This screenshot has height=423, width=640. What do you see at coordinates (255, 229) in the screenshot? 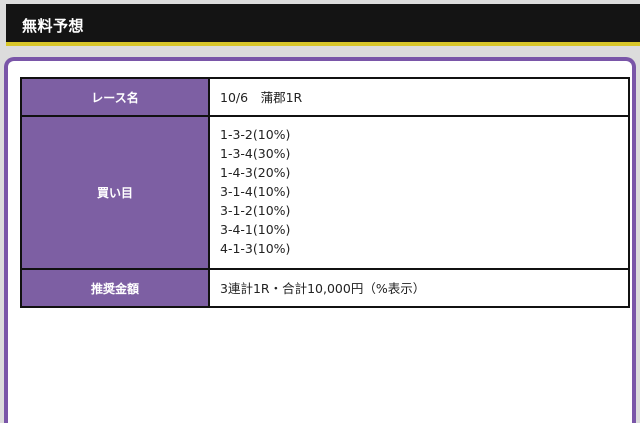
I see `bet-item: 3-4-1(10%)` at bounding box center [255, 229].